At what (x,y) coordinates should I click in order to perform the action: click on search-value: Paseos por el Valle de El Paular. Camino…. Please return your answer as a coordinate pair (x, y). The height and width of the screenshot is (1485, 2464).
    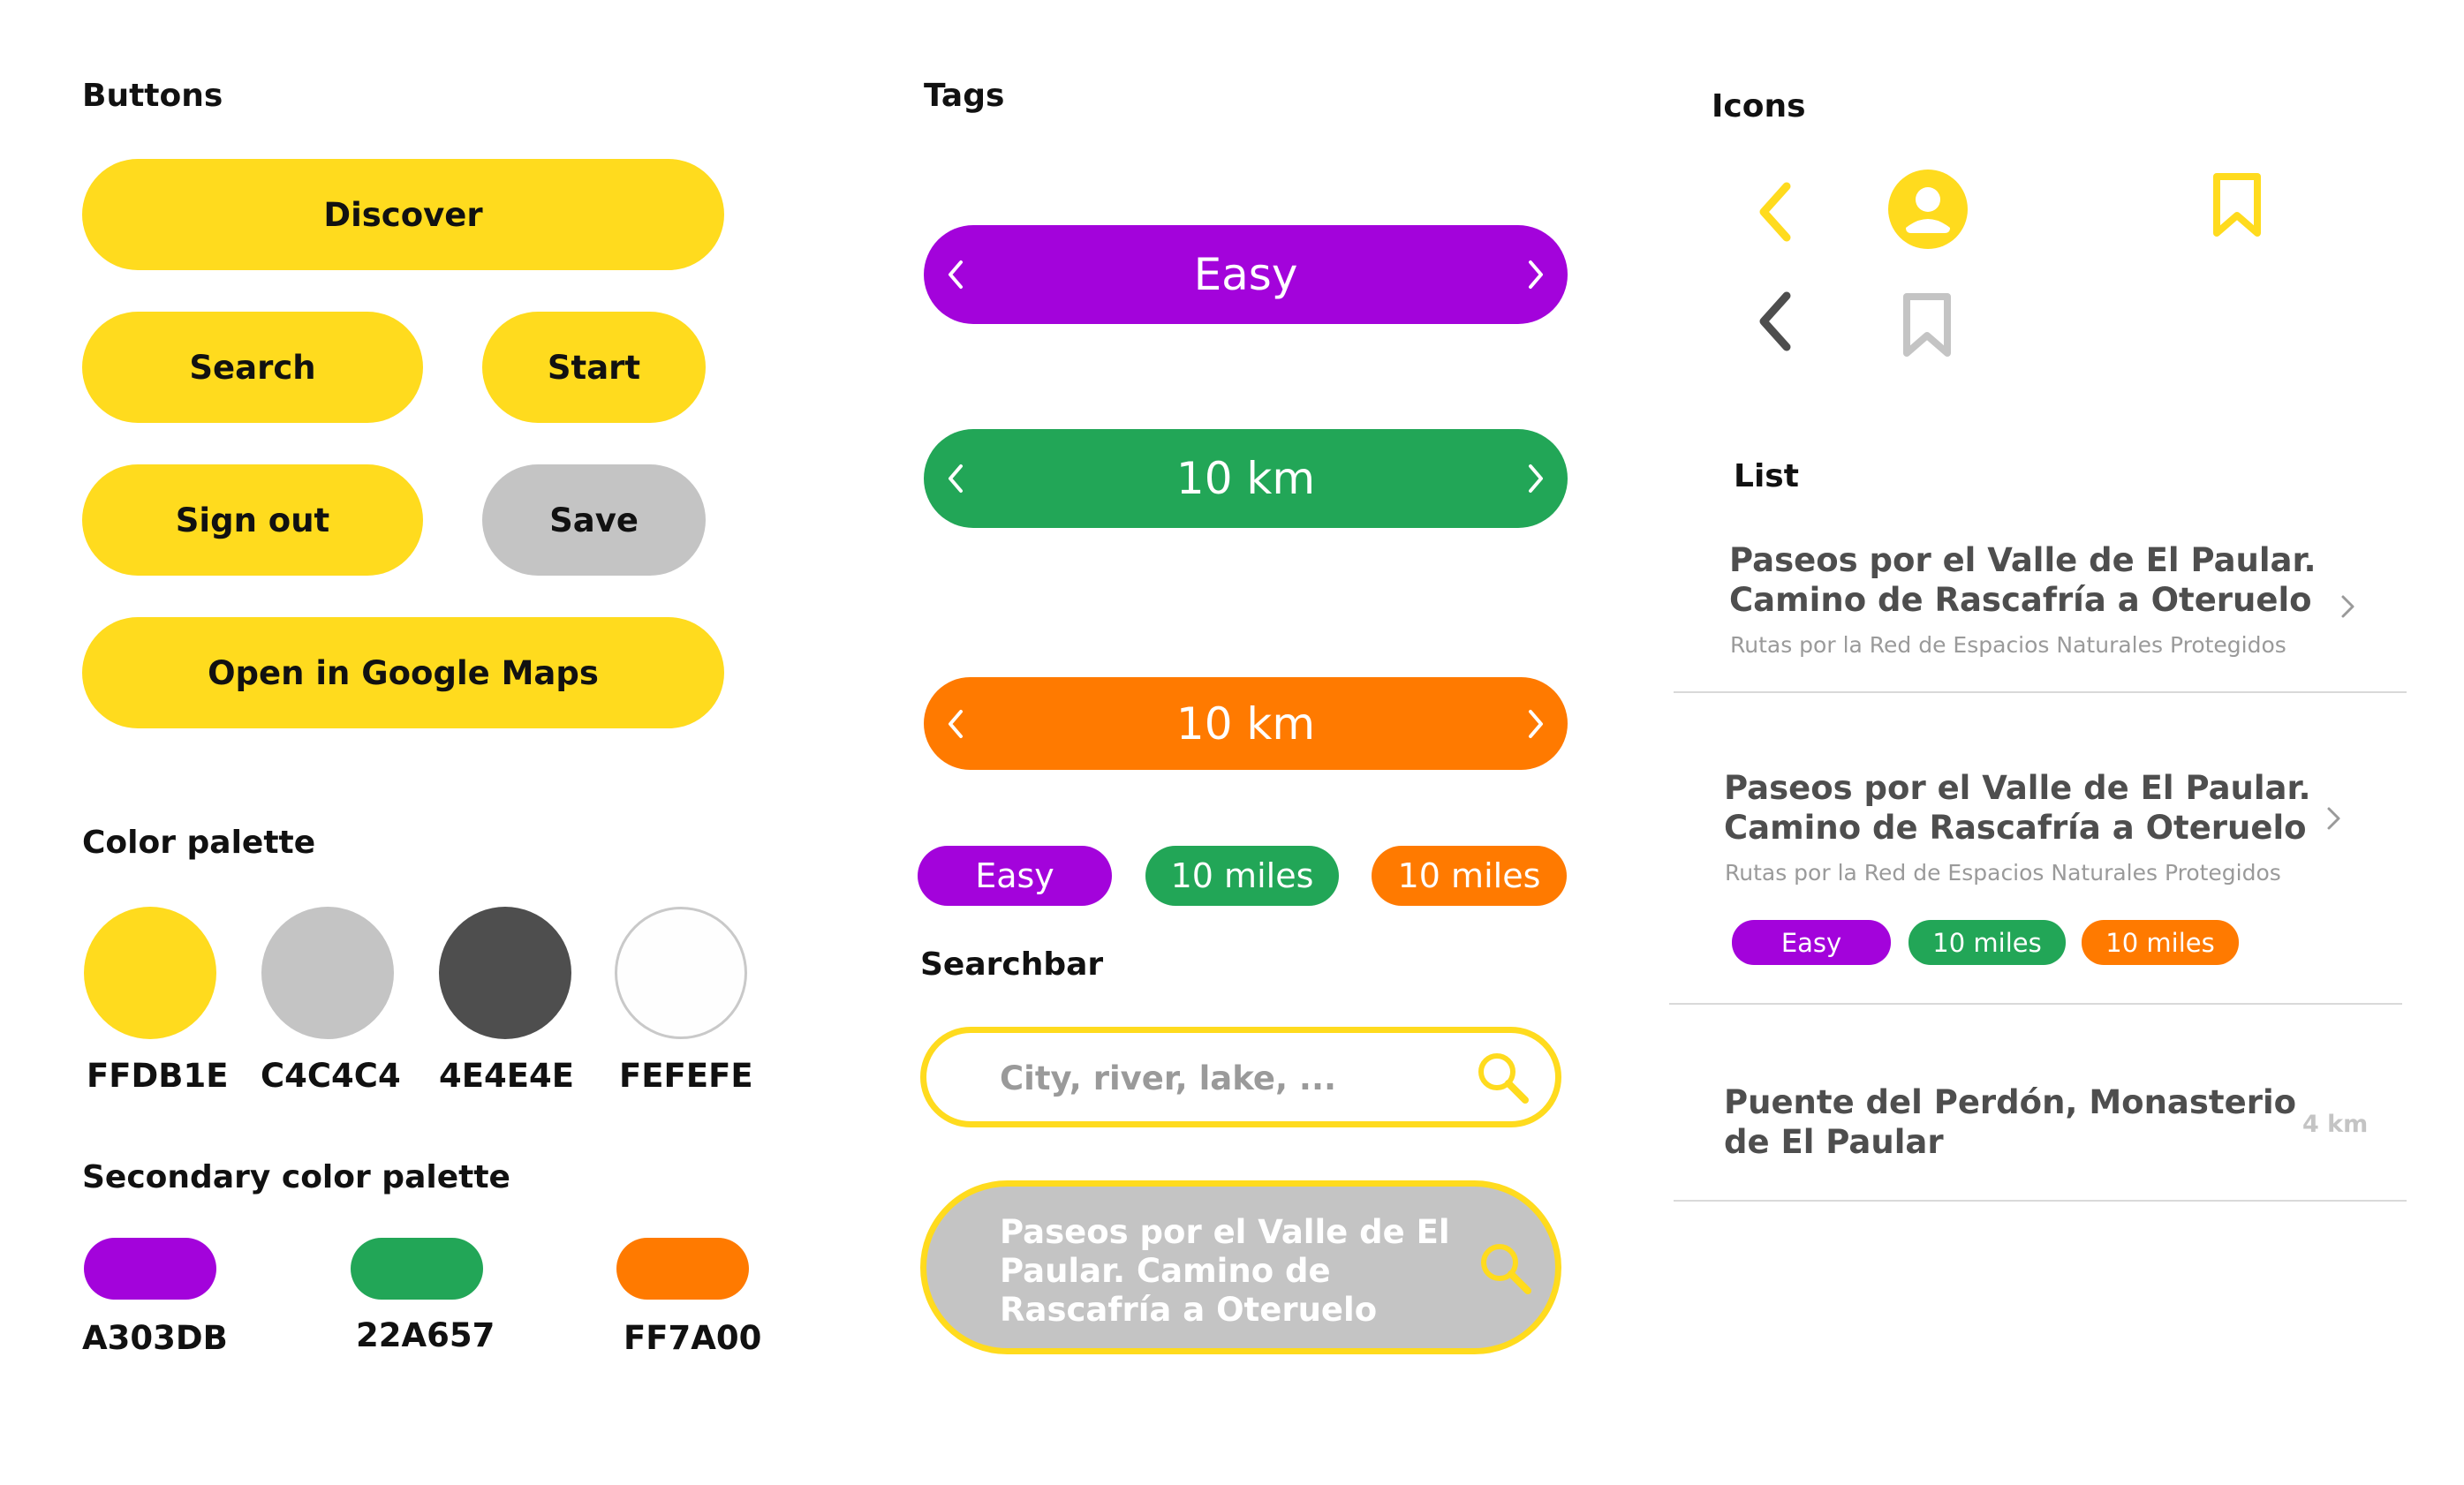
    Looking at the image, I should click on (1225, 1271).